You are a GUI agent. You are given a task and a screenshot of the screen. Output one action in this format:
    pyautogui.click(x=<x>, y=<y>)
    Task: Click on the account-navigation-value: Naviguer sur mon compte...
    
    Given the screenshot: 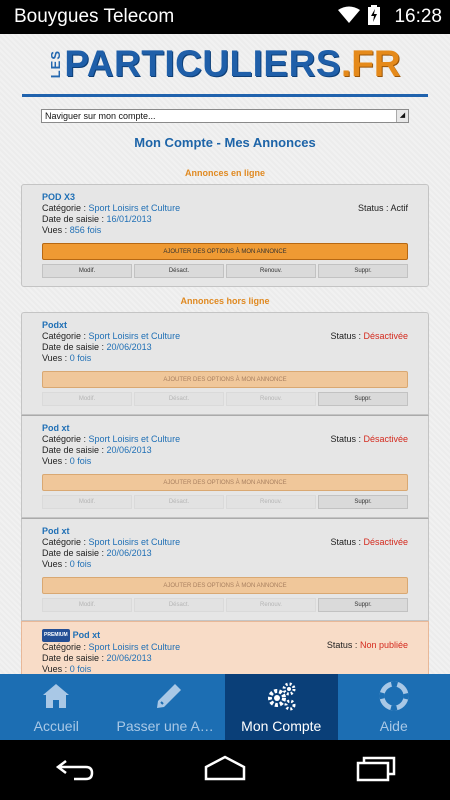 What is the action you would take?
    pyautogui.click(x=100, y=116)
    